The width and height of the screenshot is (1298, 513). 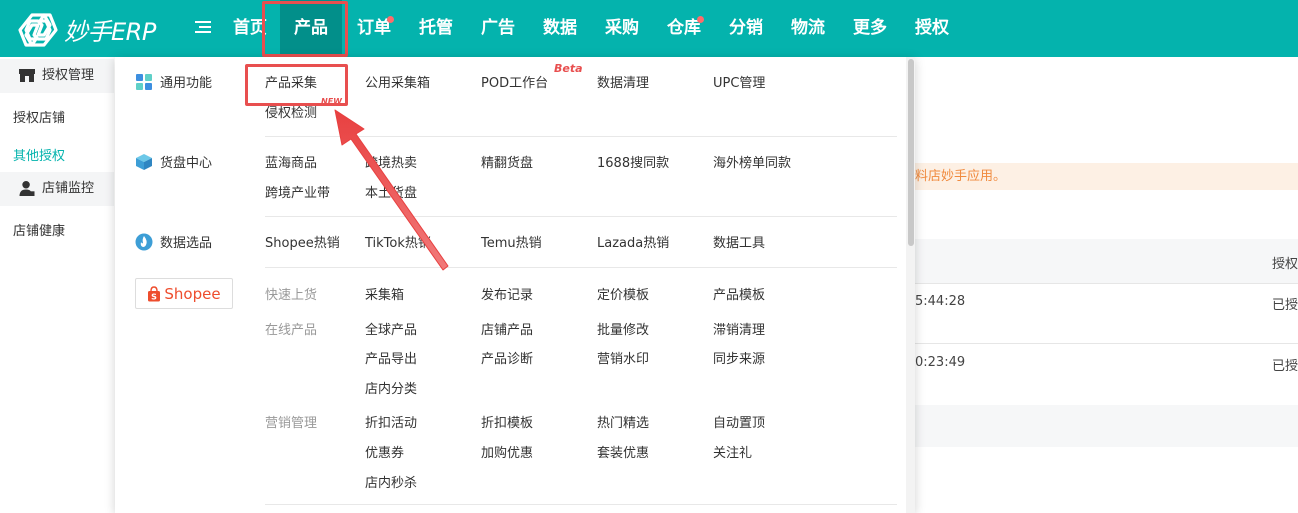 I want to click on link-product-export: 产品导出, so click(x=391, y=357).